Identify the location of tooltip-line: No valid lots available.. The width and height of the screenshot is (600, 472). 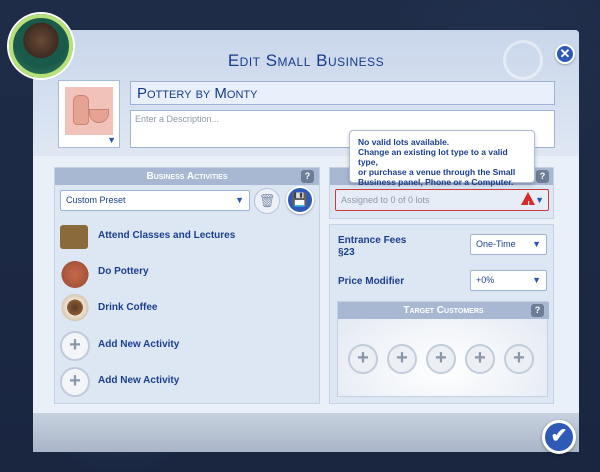
(404, 142).